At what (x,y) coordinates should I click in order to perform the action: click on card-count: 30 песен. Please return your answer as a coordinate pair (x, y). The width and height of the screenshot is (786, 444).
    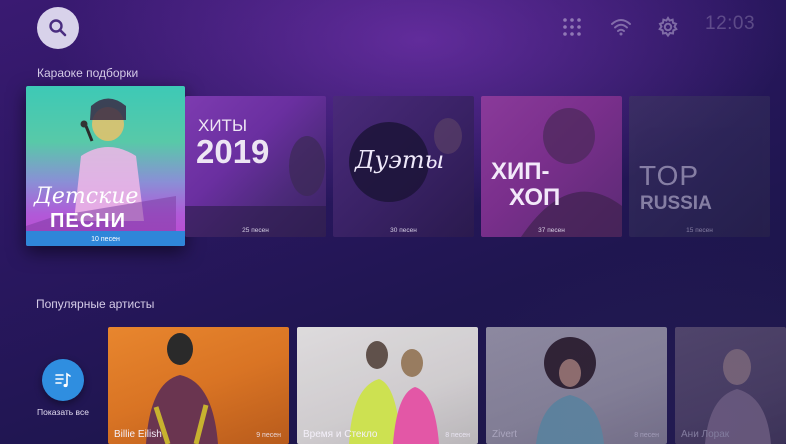
    Looking at the image, I should click on (403, 230).